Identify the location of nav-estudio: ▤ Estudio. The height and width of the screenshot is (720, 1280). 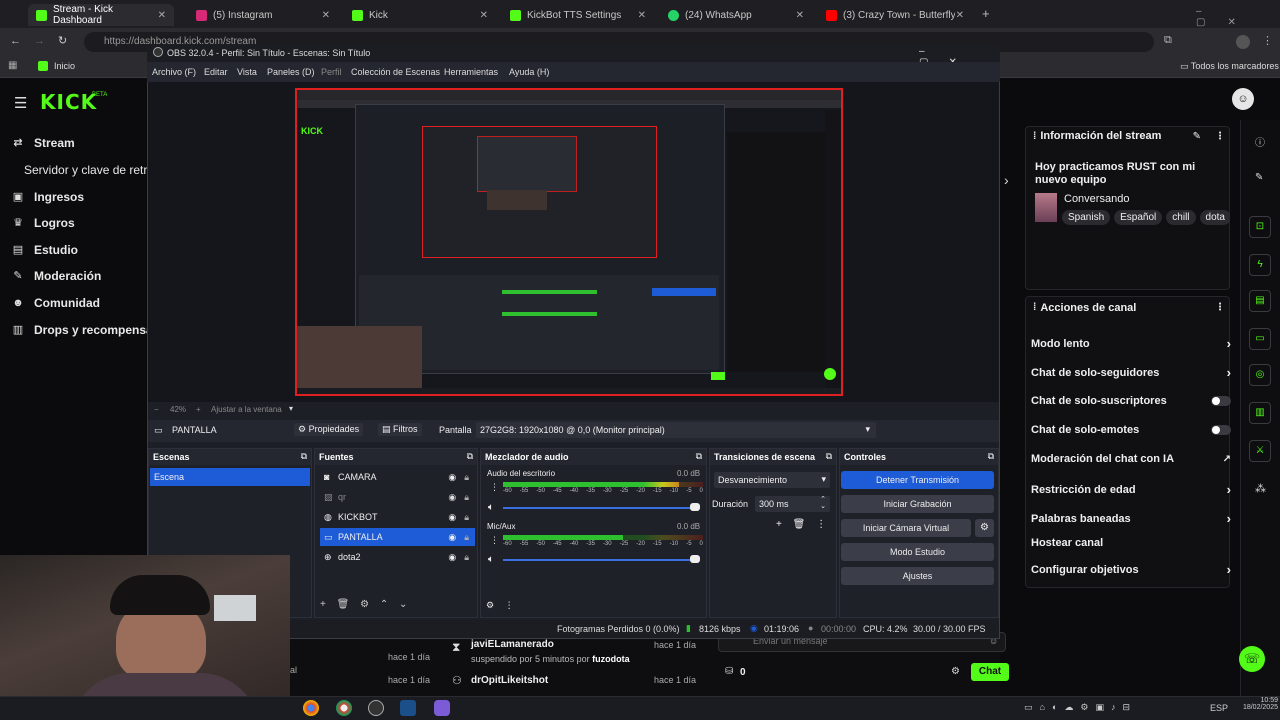
(45, 250).